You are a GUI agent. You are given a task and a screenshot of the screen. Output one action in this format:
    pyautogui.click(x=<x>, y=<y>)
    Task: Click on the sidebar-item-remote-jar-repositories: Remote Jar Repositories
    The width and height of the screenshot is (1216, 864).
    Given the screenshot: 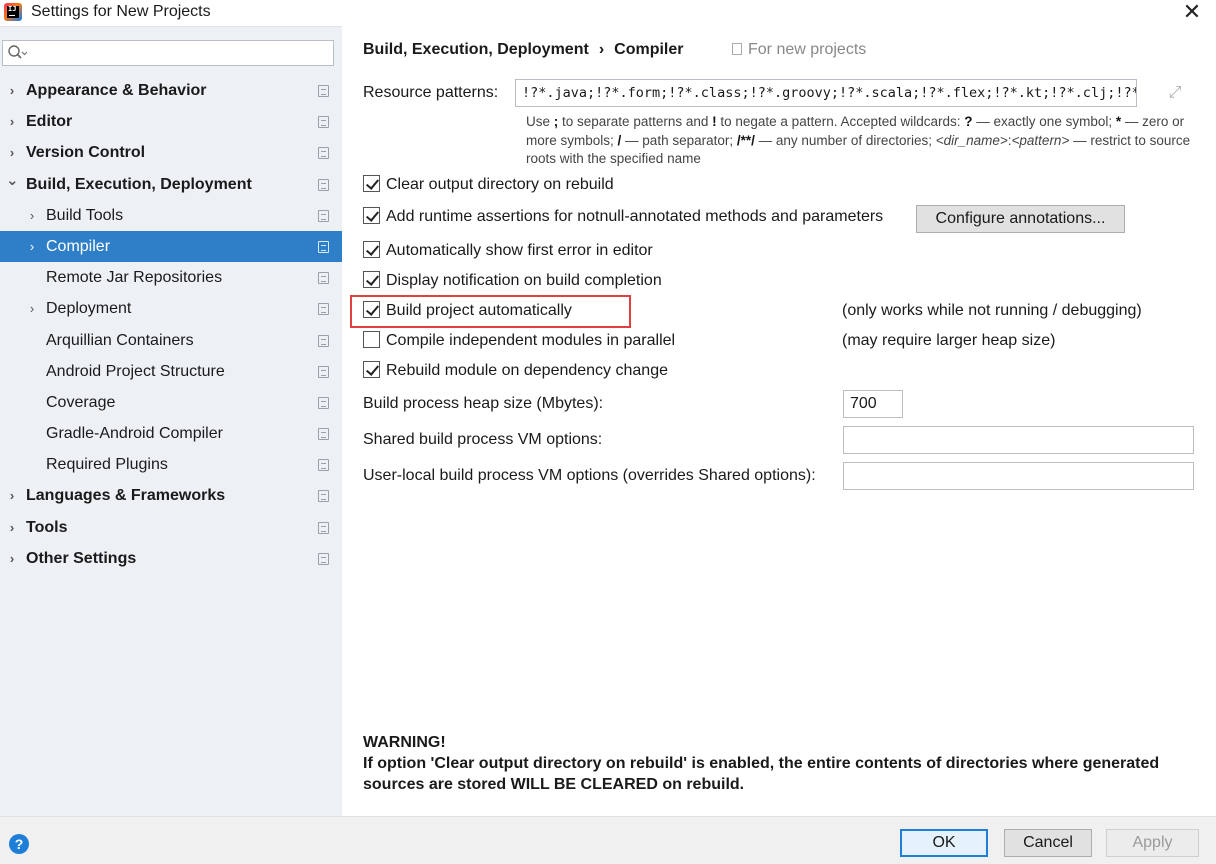 What is the action you would take?
    pyautogui.click(x=171, y=277)
    